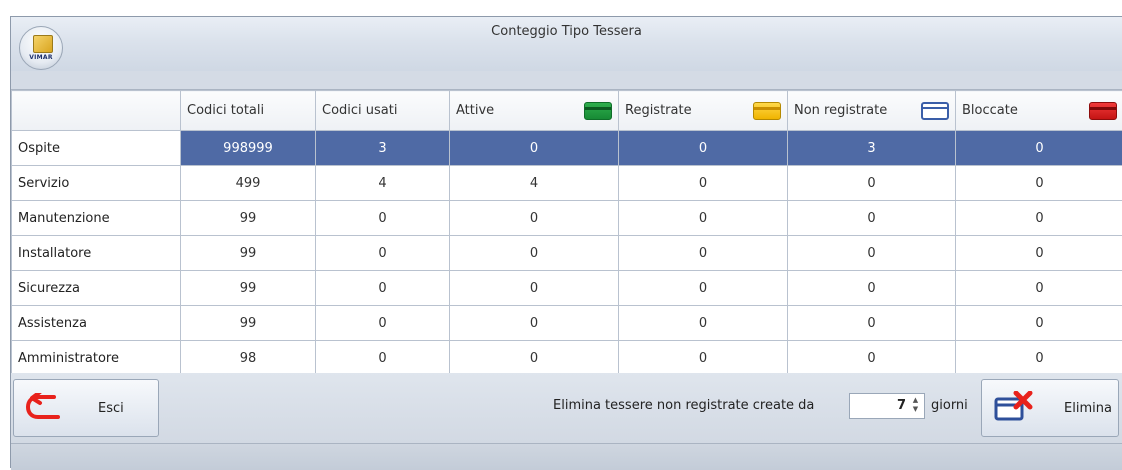 The width and height of the screenshot is (1122, 470). I want to click on table-row-manutenzione: Manutenzione 99 0 0 0 0 0, so click(567, 218).